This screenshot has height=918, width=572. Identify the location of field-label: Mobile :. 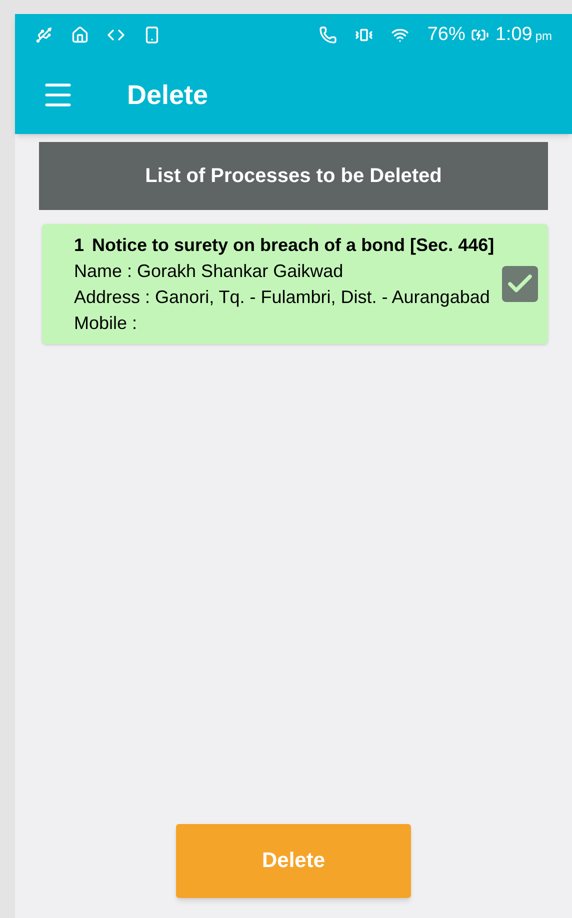
(106, 323).